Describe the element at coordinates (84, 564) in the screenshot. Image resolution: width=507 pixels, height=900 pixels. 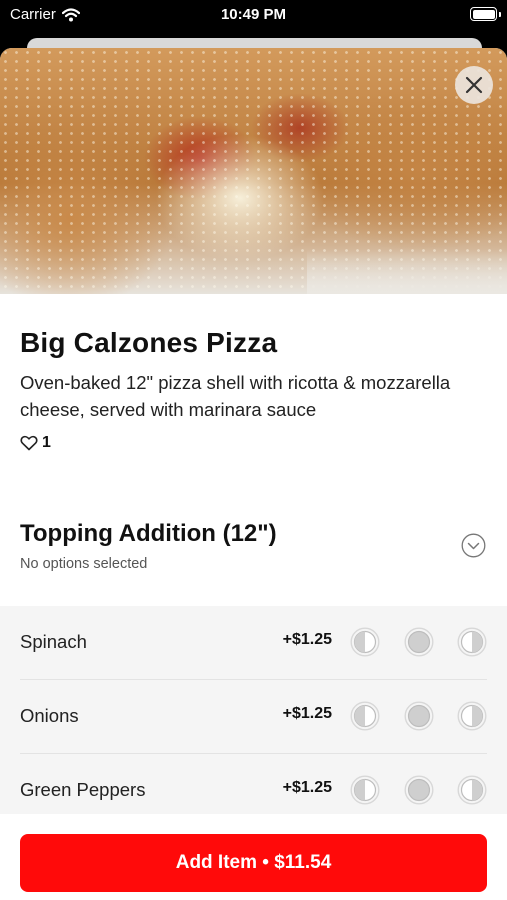
I see `section-subtitle: No options selected` at that location.